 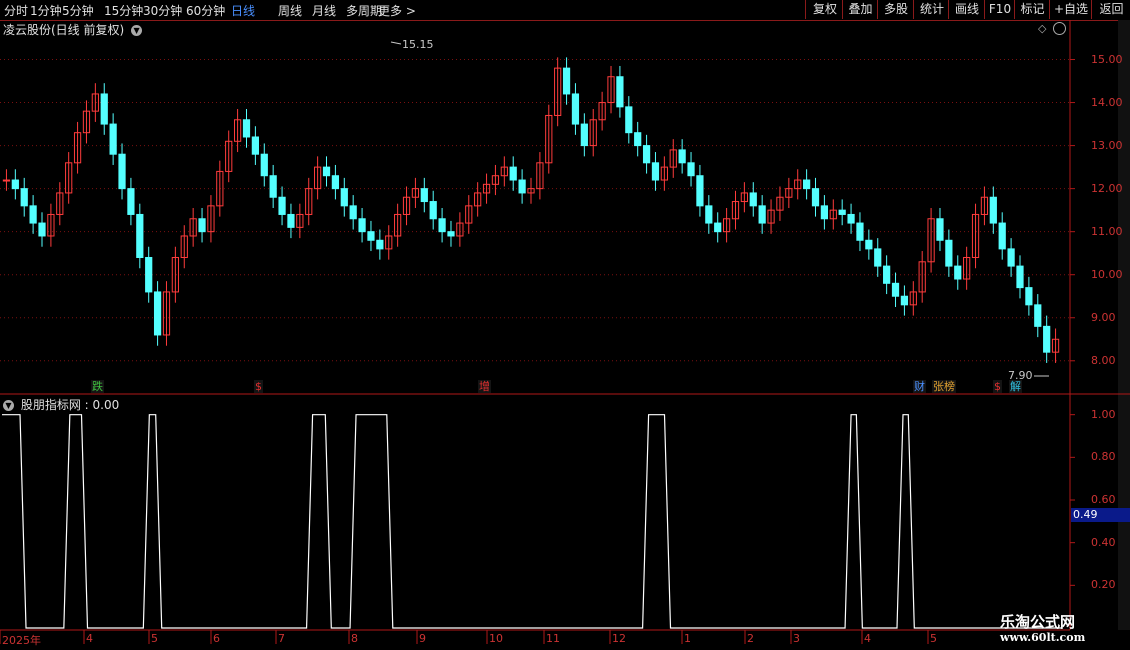 I want to click on diamond-icon: ◇, so click(x=1042, y=28).